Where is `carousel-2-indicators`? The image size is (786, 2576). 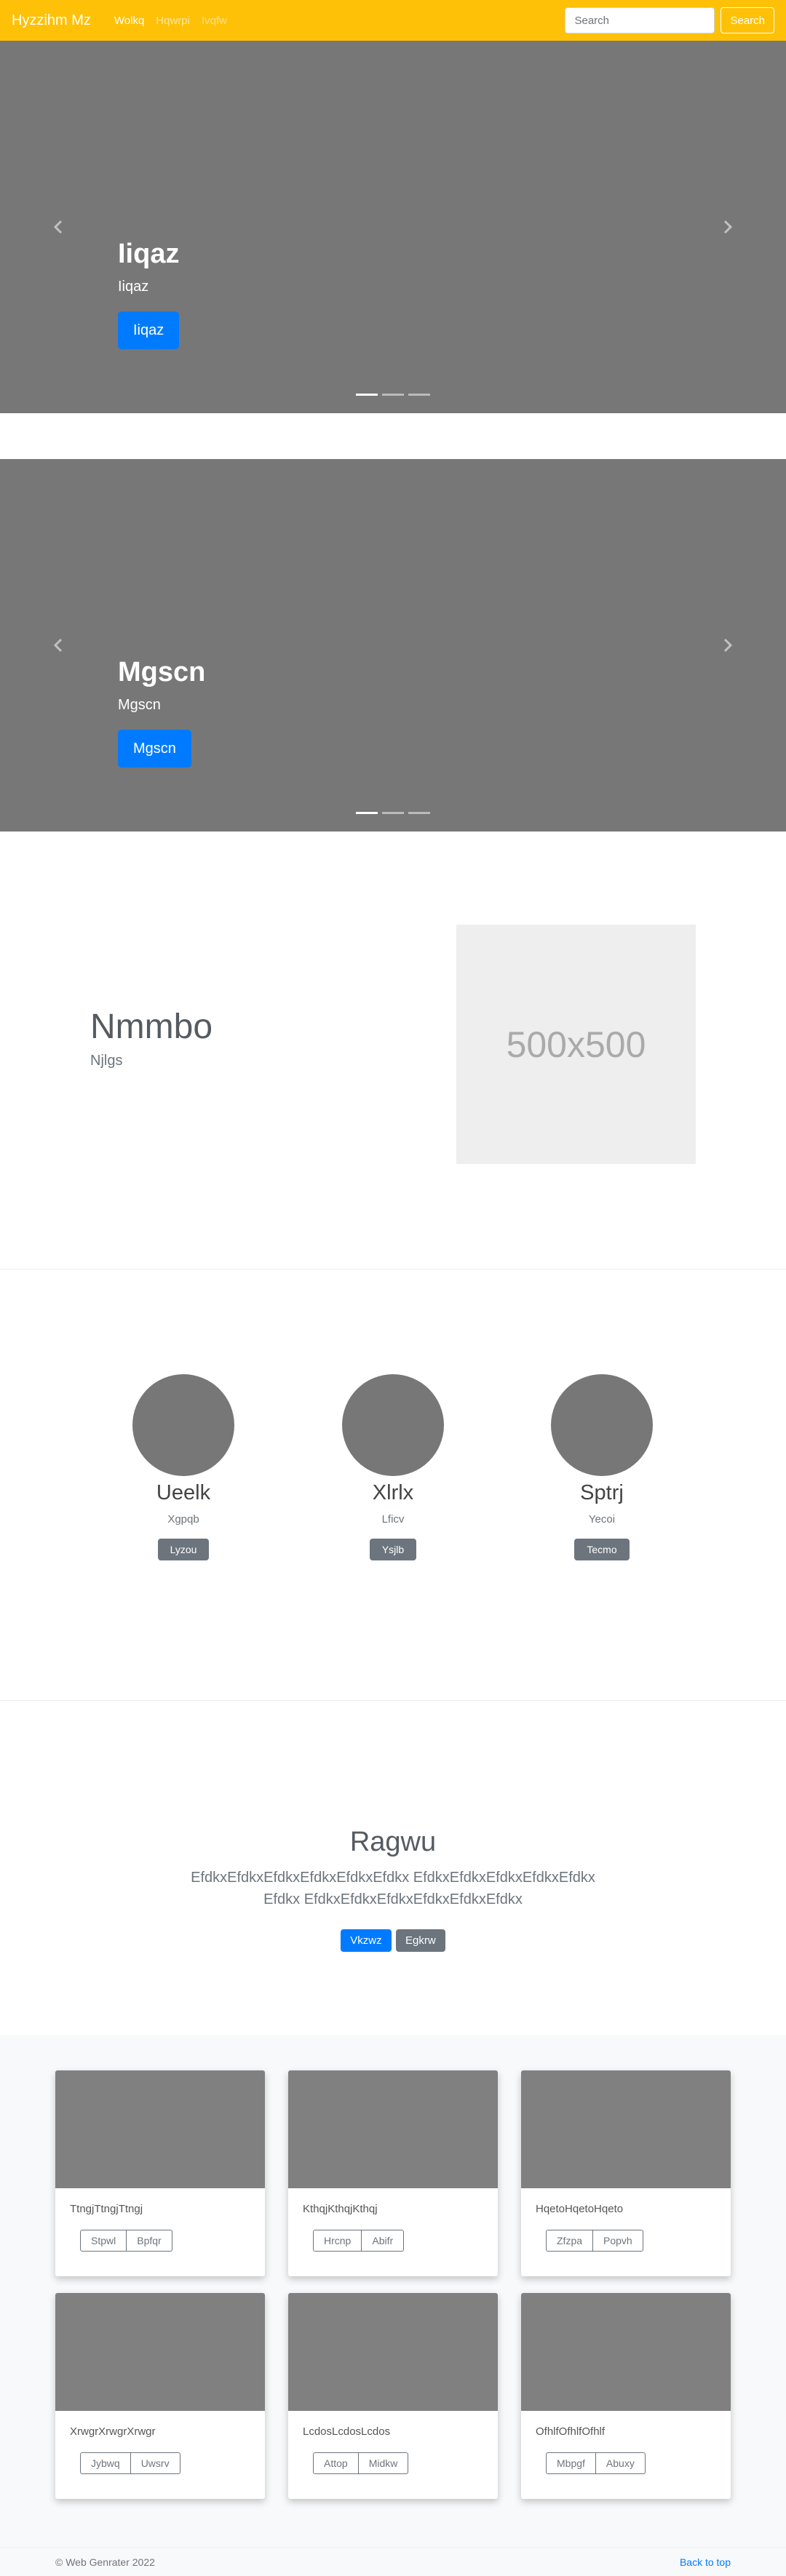
carousel-2-indicators is located at coordinates (393, 813).